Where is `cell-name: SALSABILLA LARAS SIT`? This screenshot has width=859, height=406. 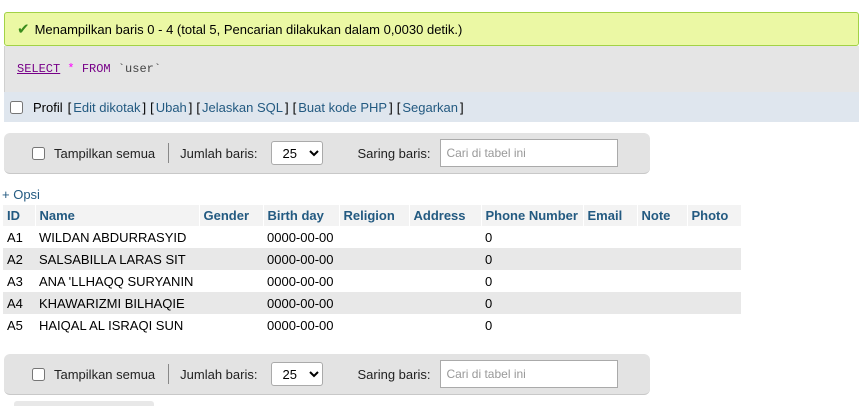 cell-name: SALSABILLA LARAS SIT is located at coordinates (117, 259).